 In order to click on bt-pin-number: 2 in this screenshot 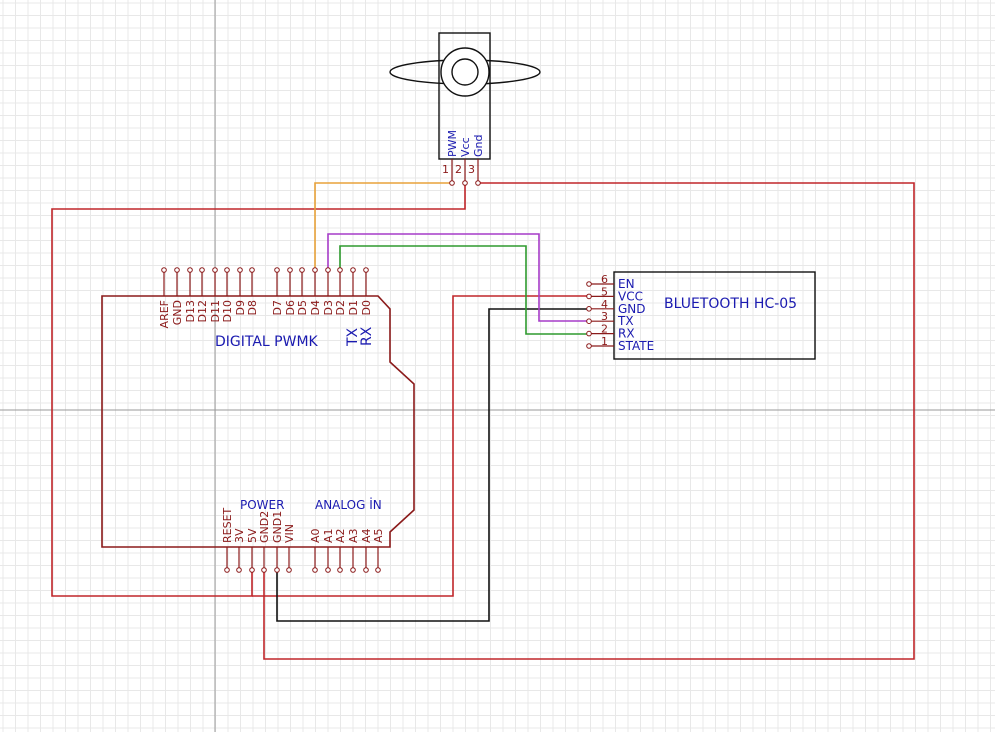, I will do `click(604, 329)`.